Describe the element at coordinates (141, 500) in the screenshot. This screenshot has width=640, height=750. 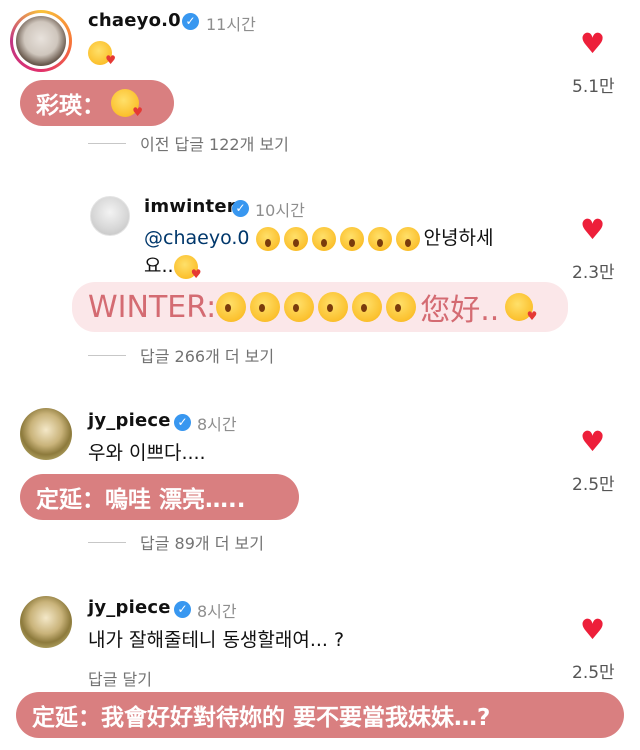
I see `subtitle-text: 定延：嗚哇 漂亮…..` at that location.